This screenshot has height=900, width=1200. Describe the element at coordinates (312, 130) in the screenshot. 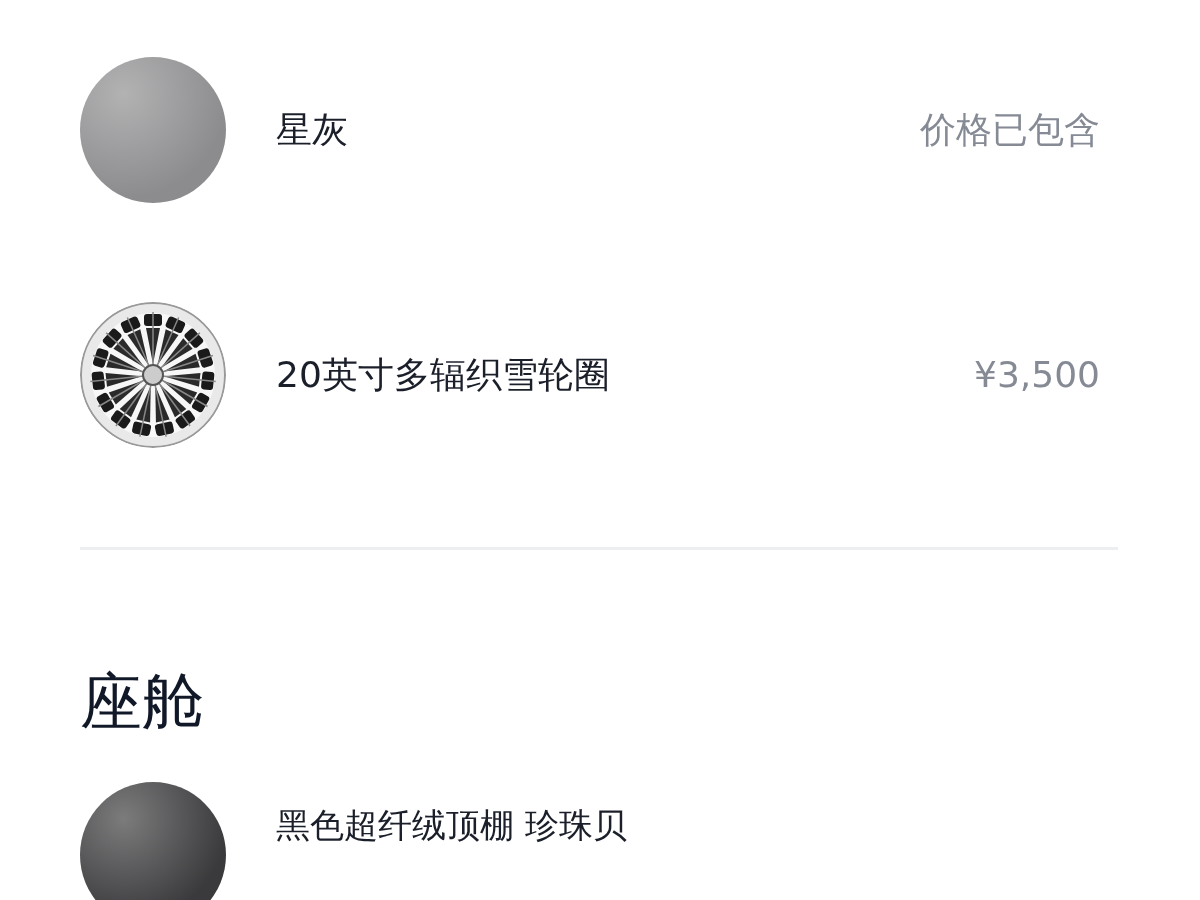

I see `option-name: 星灰` at that location.